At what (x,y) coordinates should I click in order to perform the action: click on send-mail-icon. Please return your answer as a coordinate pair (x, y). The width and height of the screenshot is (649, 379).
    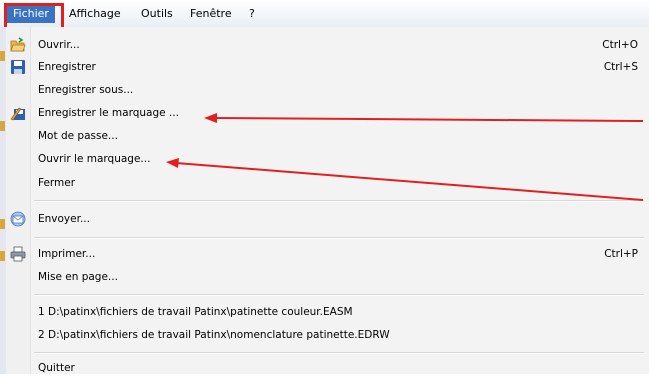
    Looking at the image, I should click on (18, 219).